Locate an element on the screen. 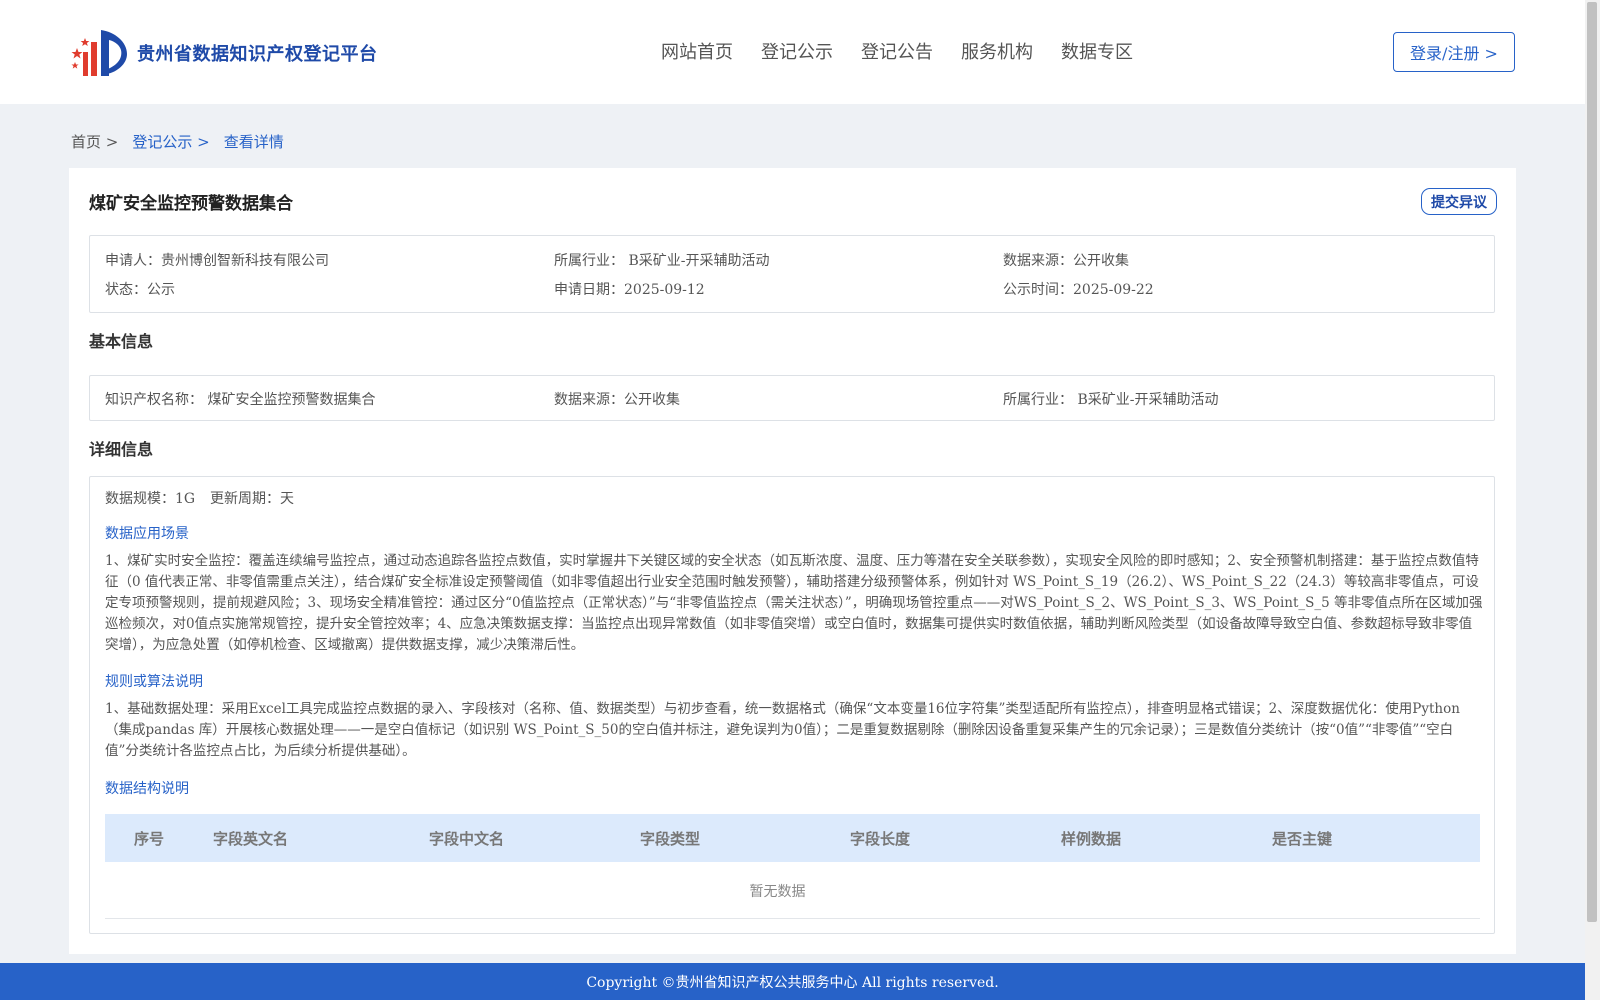 This screenshot has width=1600, height=1000. structure-heading: 数据结构说明 is located at coordinates (147, 789).